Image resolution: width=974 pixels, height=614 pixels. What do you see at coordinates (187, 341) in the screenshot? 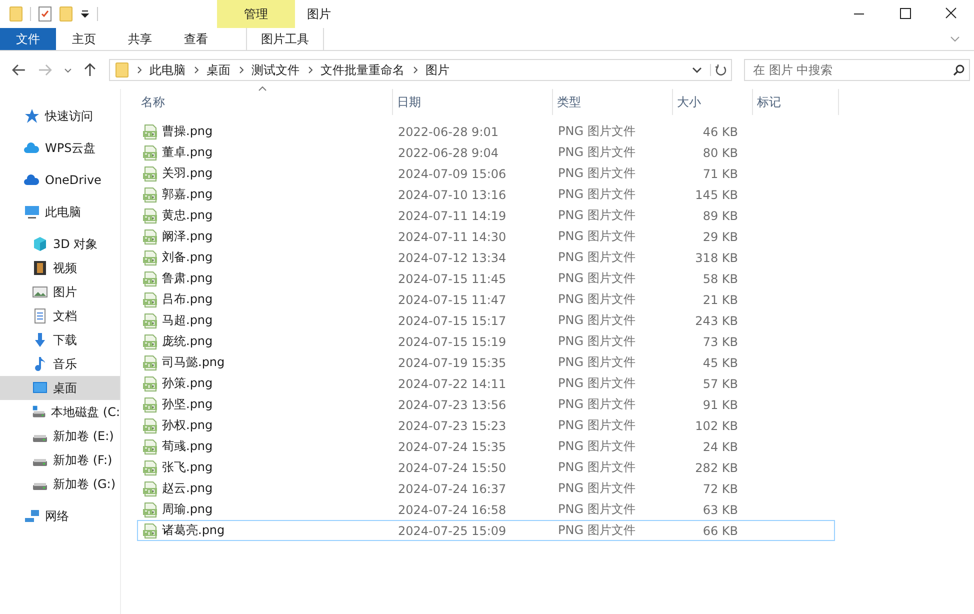
I see `file-name: 庞统.png` at bounding box center [187, 341].